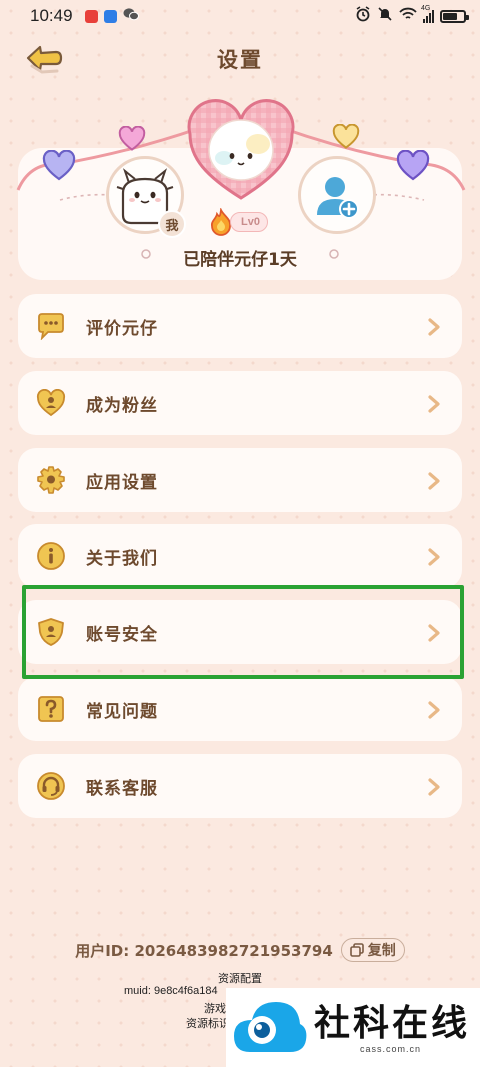 This screenshot has width=480, height=1067. Describe the element at coordinates (51, 786) in the screenshot. I see `headset-icon` at that location.